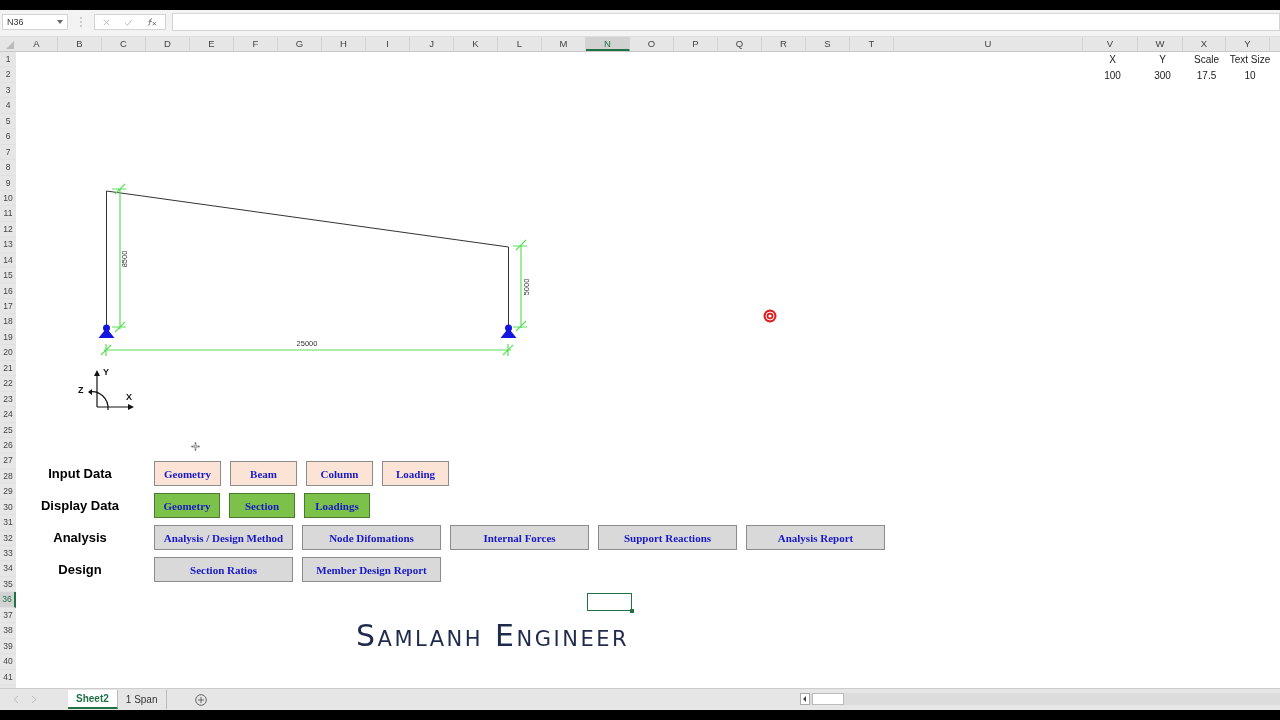 This screenshot has width=1280, height=720. What do you see at coordinates (371, 569) in the screenshot?
I see `macro-button: Member Design Report` at bounding box center [371, 569].